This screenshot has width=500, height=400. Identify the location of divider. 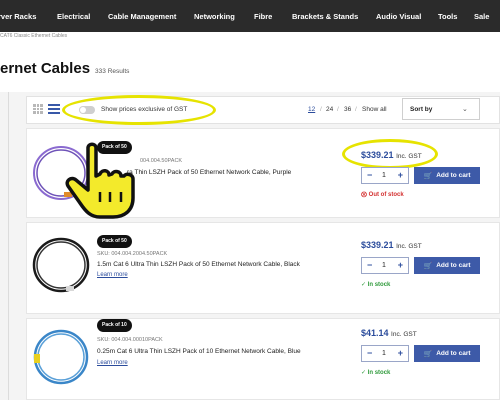
(8, 246).